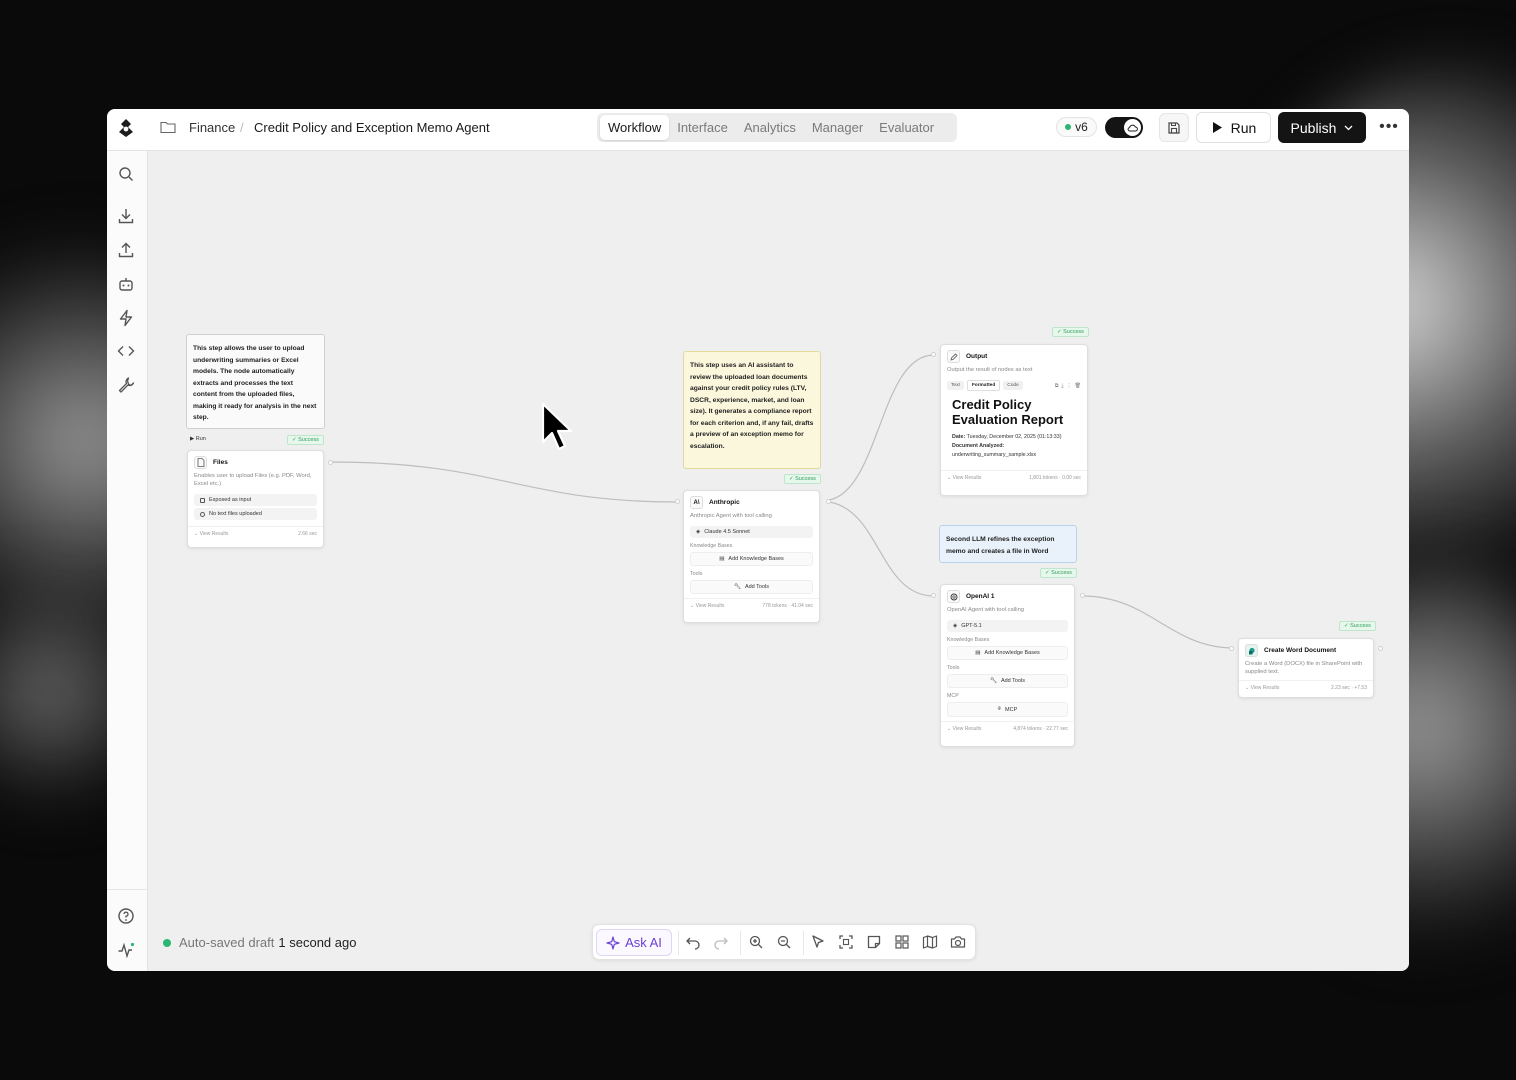  Describe the element at coordinates (1014, 477) in the screenshot. I see `output-node-footer: ⌄ View Results 1,801 tokens · 0.00 sec` at that location.